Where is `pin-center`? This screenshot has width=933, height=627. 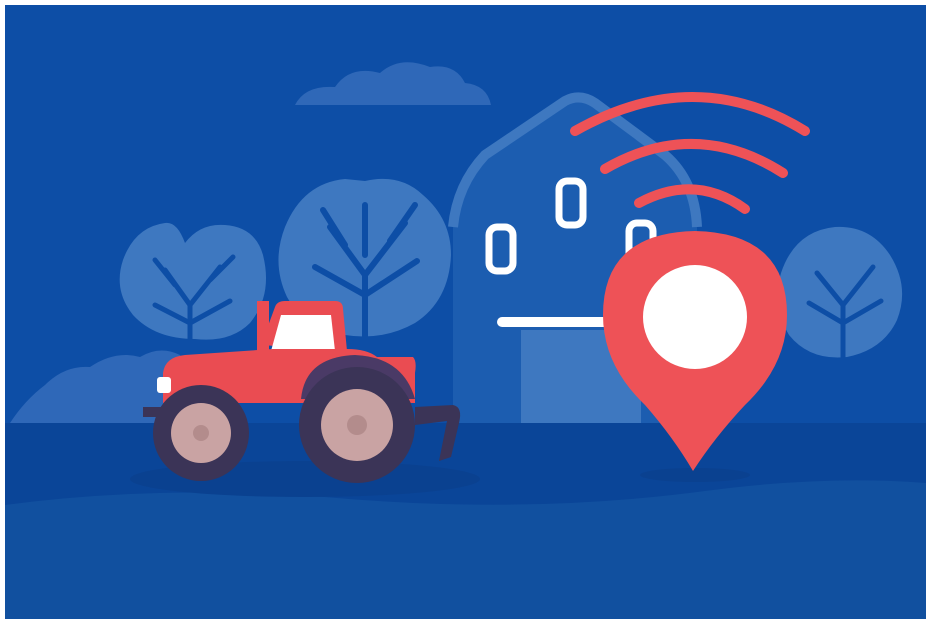 pin-center is located at coordinates (695, 317).